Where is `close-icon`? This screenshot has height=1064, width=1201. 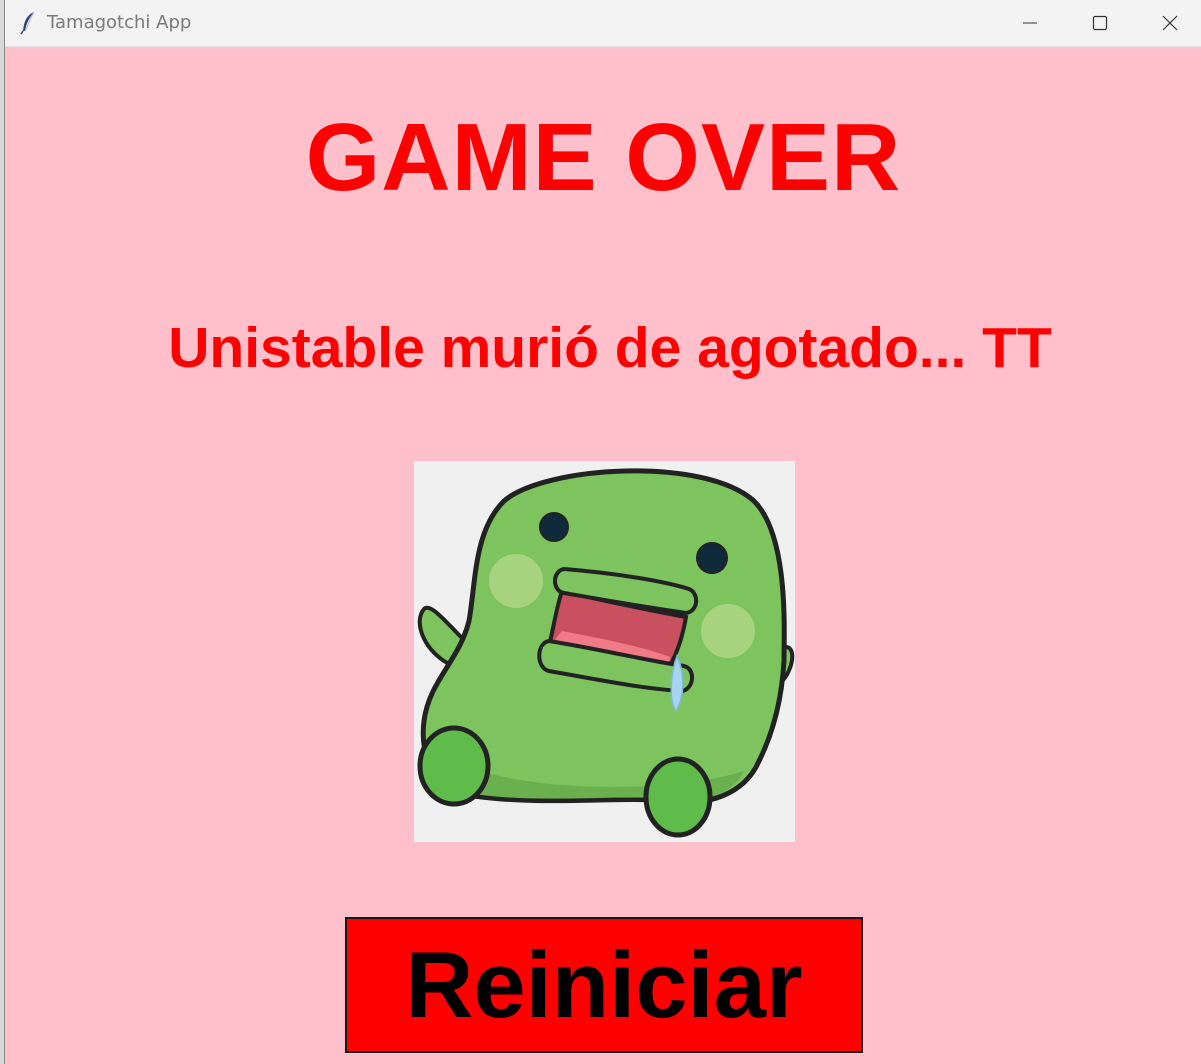
close-icon is located at coordinates (1170, 23).